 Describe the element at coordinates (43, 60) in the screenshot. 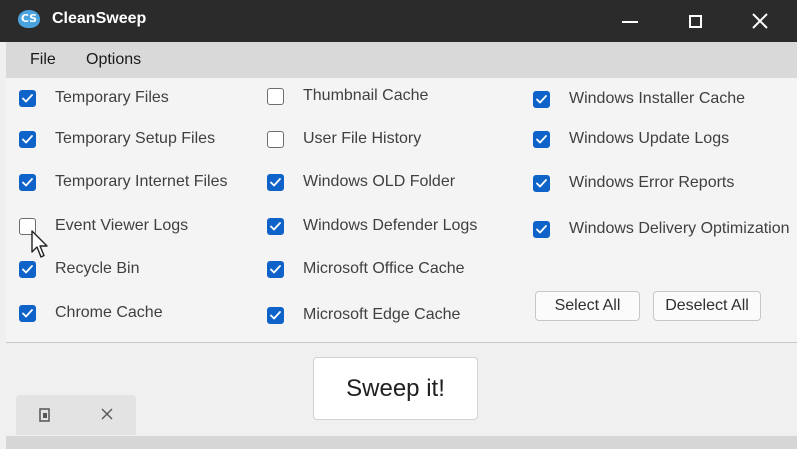

I see `menu-file: File` at that location.